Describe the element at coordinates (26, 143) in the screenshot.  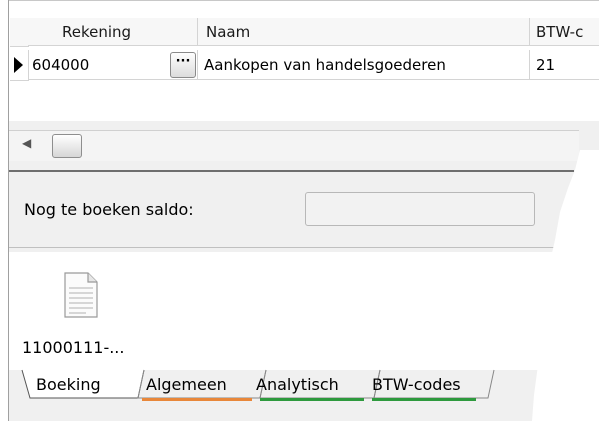
I see `scroll-left-icon: ◀` at that location.